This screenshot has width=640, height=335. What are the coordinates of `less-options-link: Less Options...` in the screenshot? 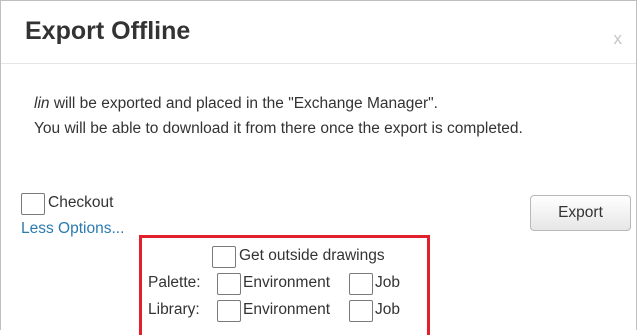 It's located at (72, 229).